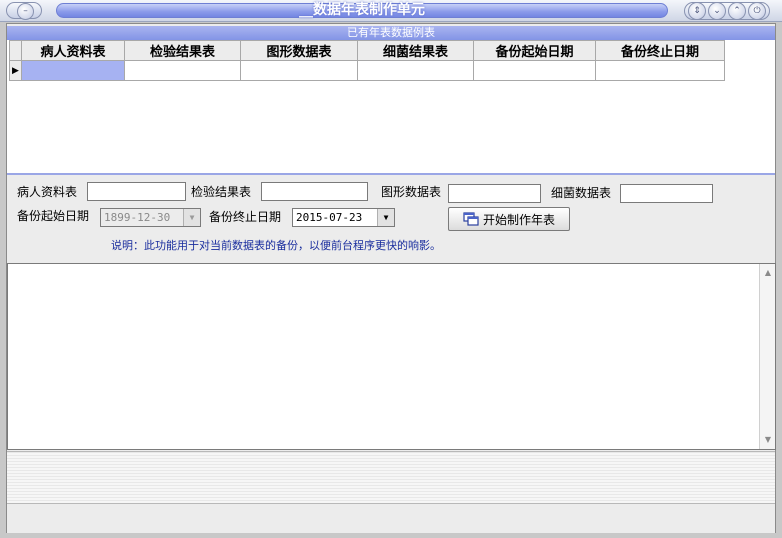 The height and width of the screenshot is (538, 782). I want to click on graph-table-label: 图形数据表, so click(411, 192).